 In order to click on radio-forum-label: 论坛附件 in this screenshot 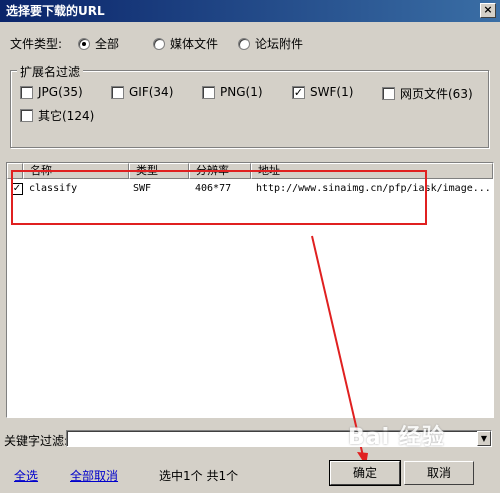, I will do `click(279, 44)`.